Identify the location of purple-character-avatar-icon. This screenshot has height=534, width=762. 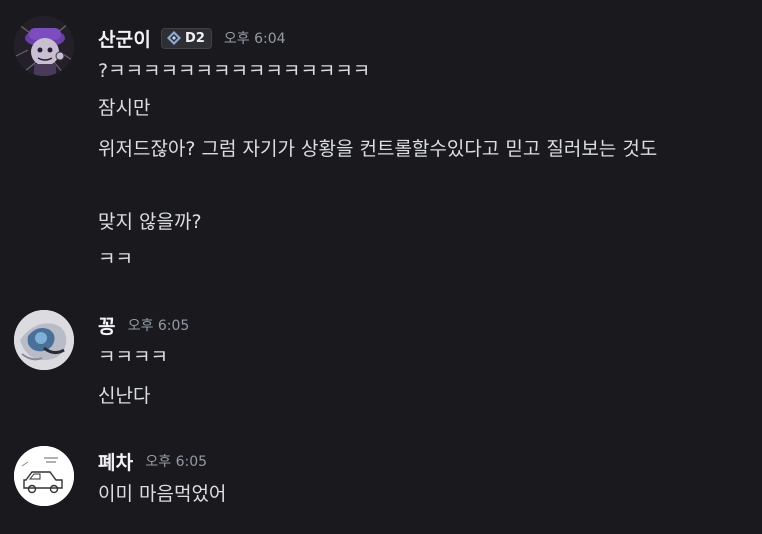
(44, 46).